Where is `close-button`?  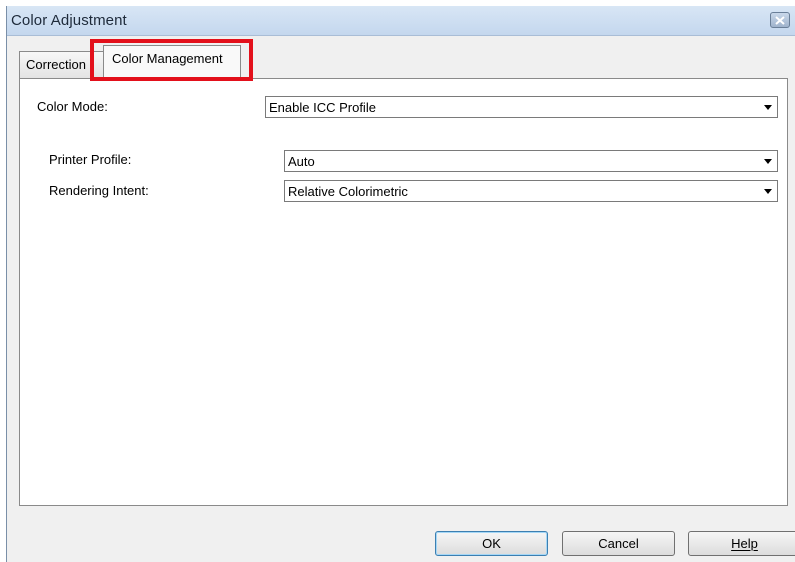
close-button is located at coordinates (780, 20).